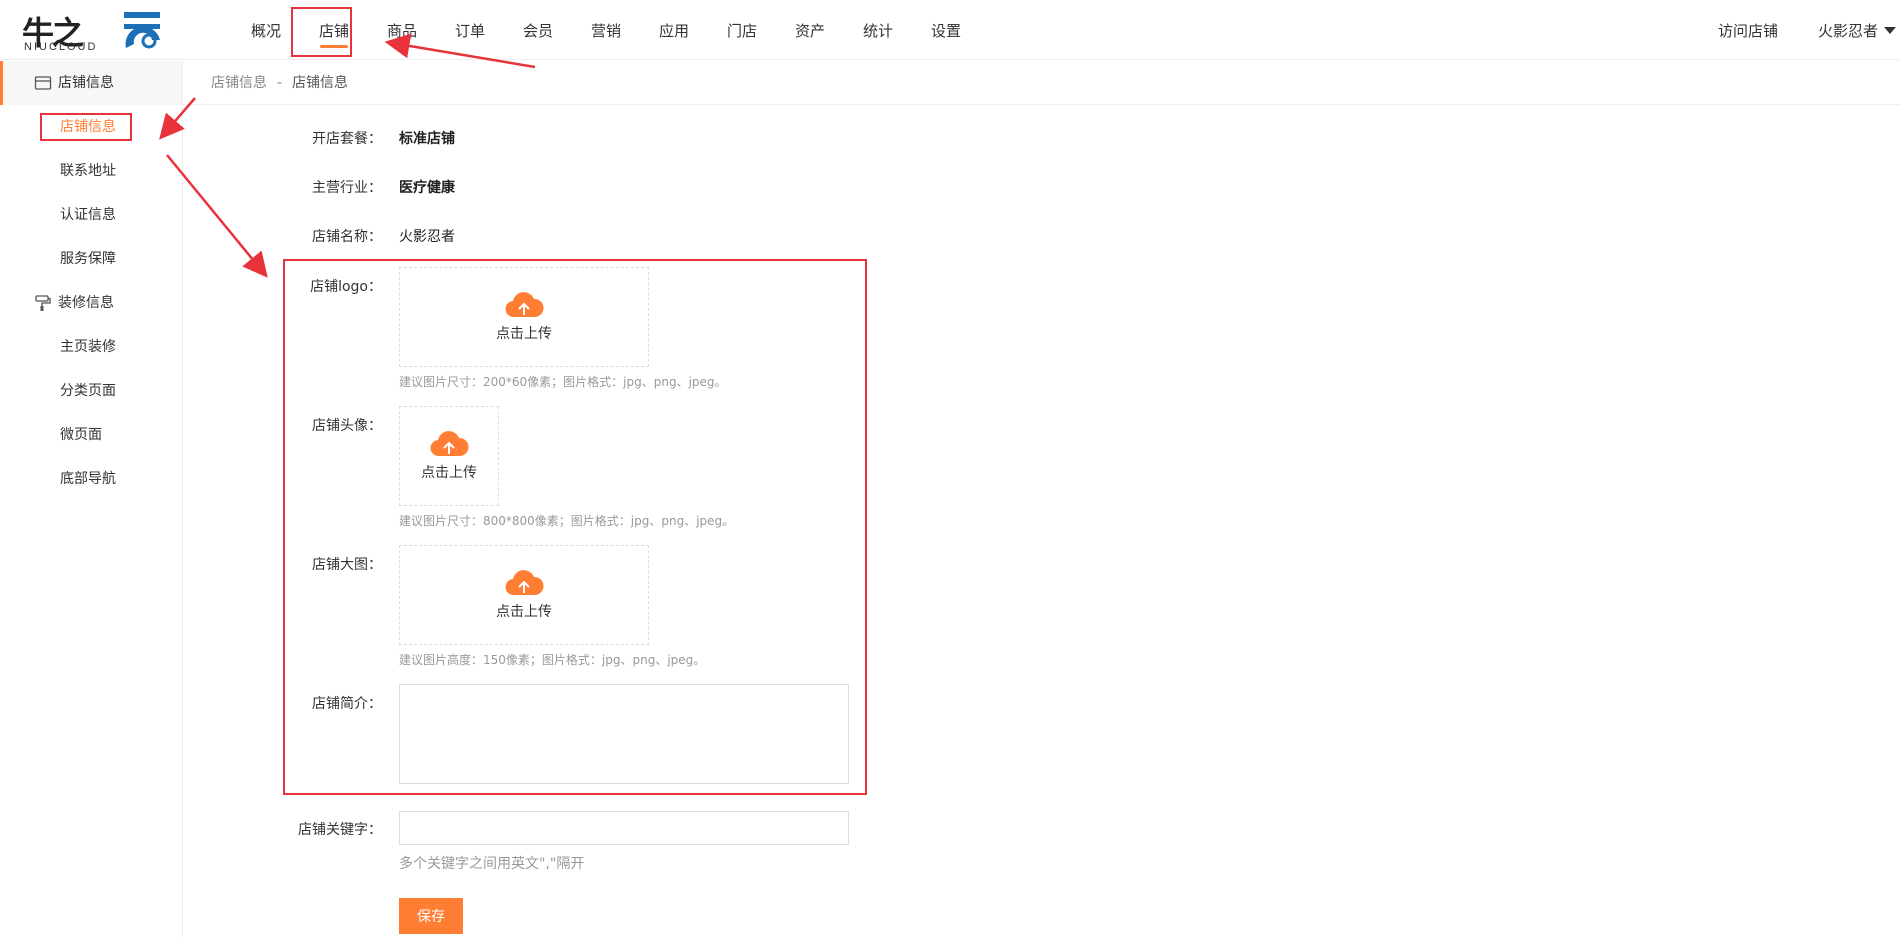  What do you see at coordinates (92, 31) in the screenshot?
I see `niucloud-logo: 牛之 NIUCLOUD` at bounding box center [92, 31].